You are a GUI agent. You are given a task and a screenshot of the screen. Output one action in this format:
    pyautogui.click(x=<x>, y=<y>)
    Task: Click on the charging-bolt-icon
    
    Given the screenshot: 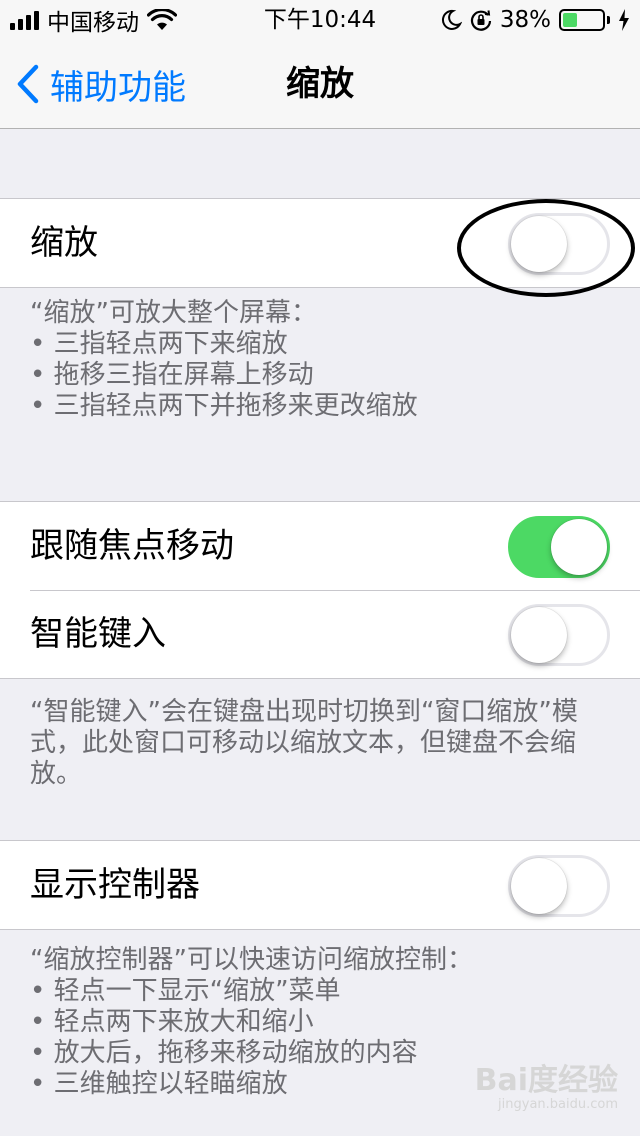 What is the action you would take?
    pyautogui.click(x=624, y=20)
    